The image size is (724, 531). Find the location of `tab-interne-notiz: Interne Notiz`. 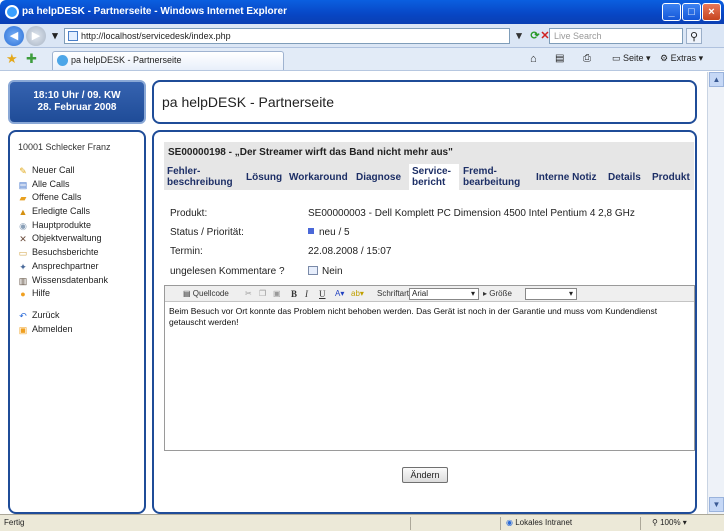

tab-interne-notiz: Interne Notiz is located at coordinates (568, 177).